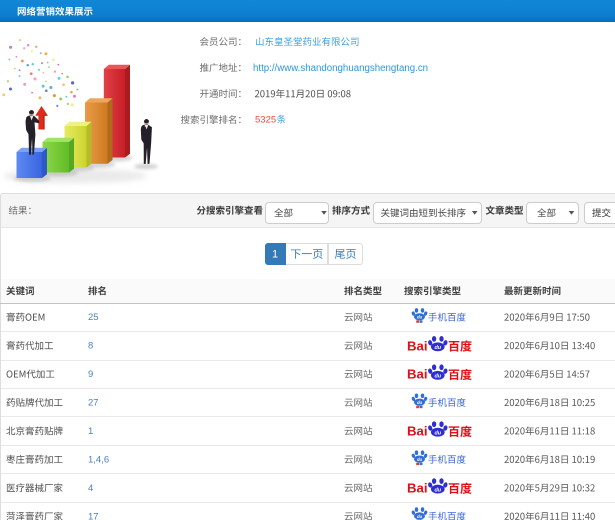  I want to click on svg-text: 25, so click(93, 317).